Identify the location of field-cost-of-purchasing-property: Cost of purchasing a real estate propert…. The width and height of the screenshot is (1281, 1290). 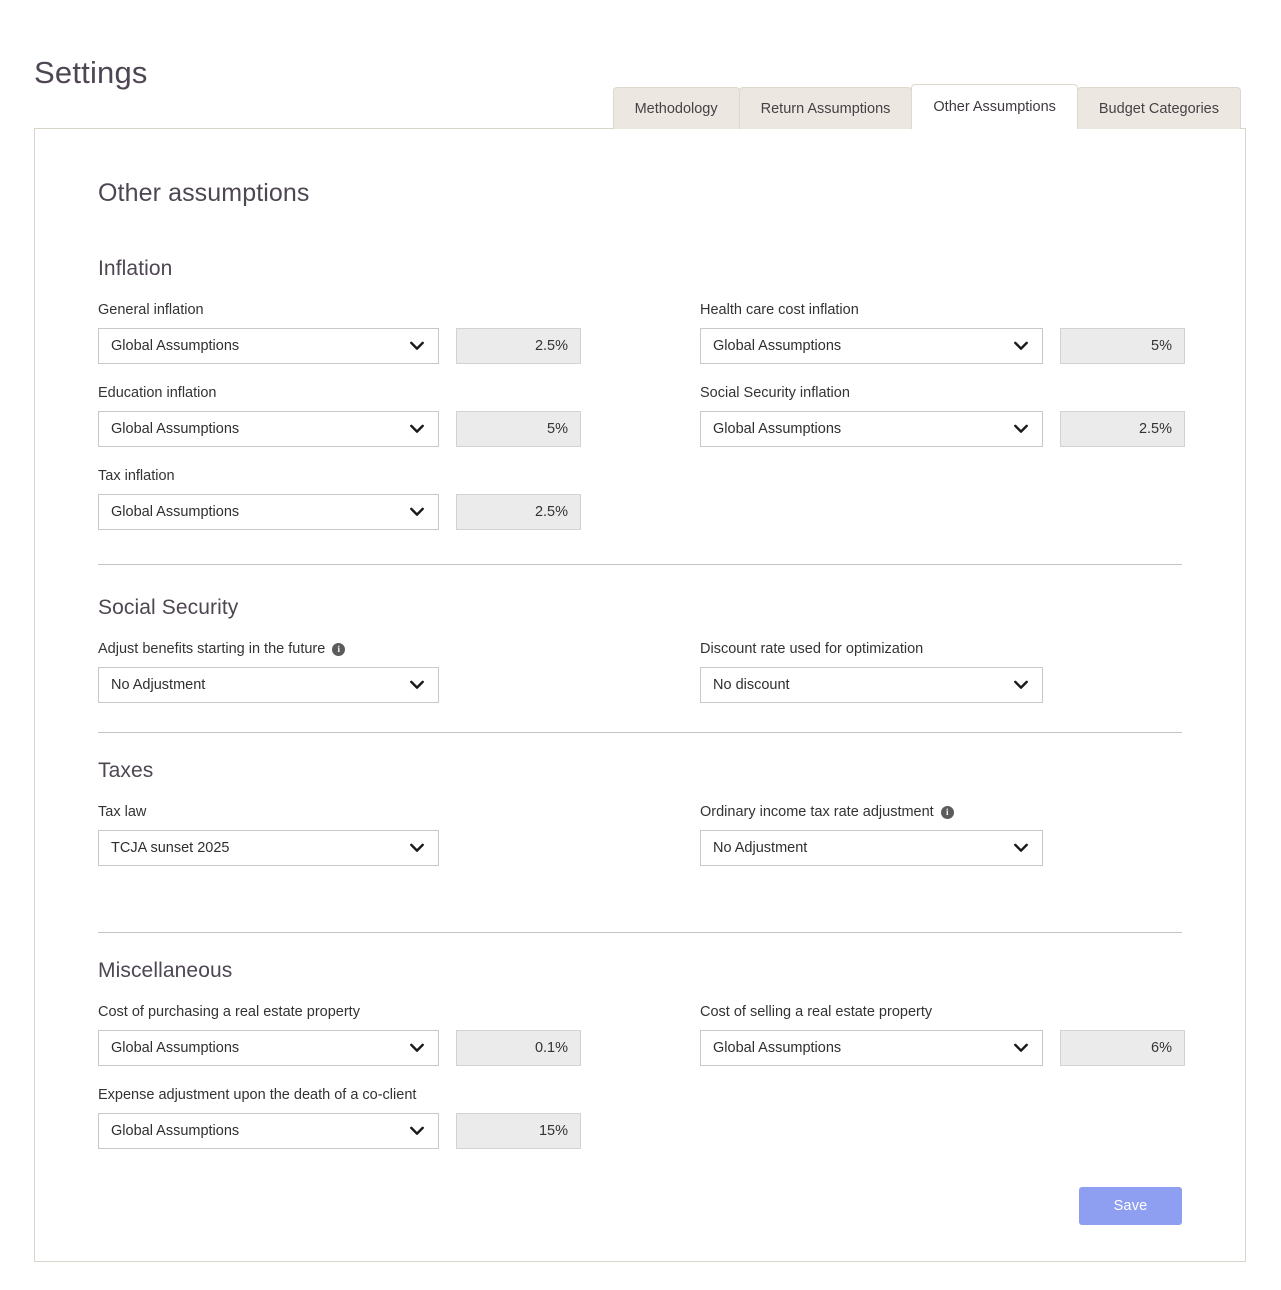
(399, 1034).